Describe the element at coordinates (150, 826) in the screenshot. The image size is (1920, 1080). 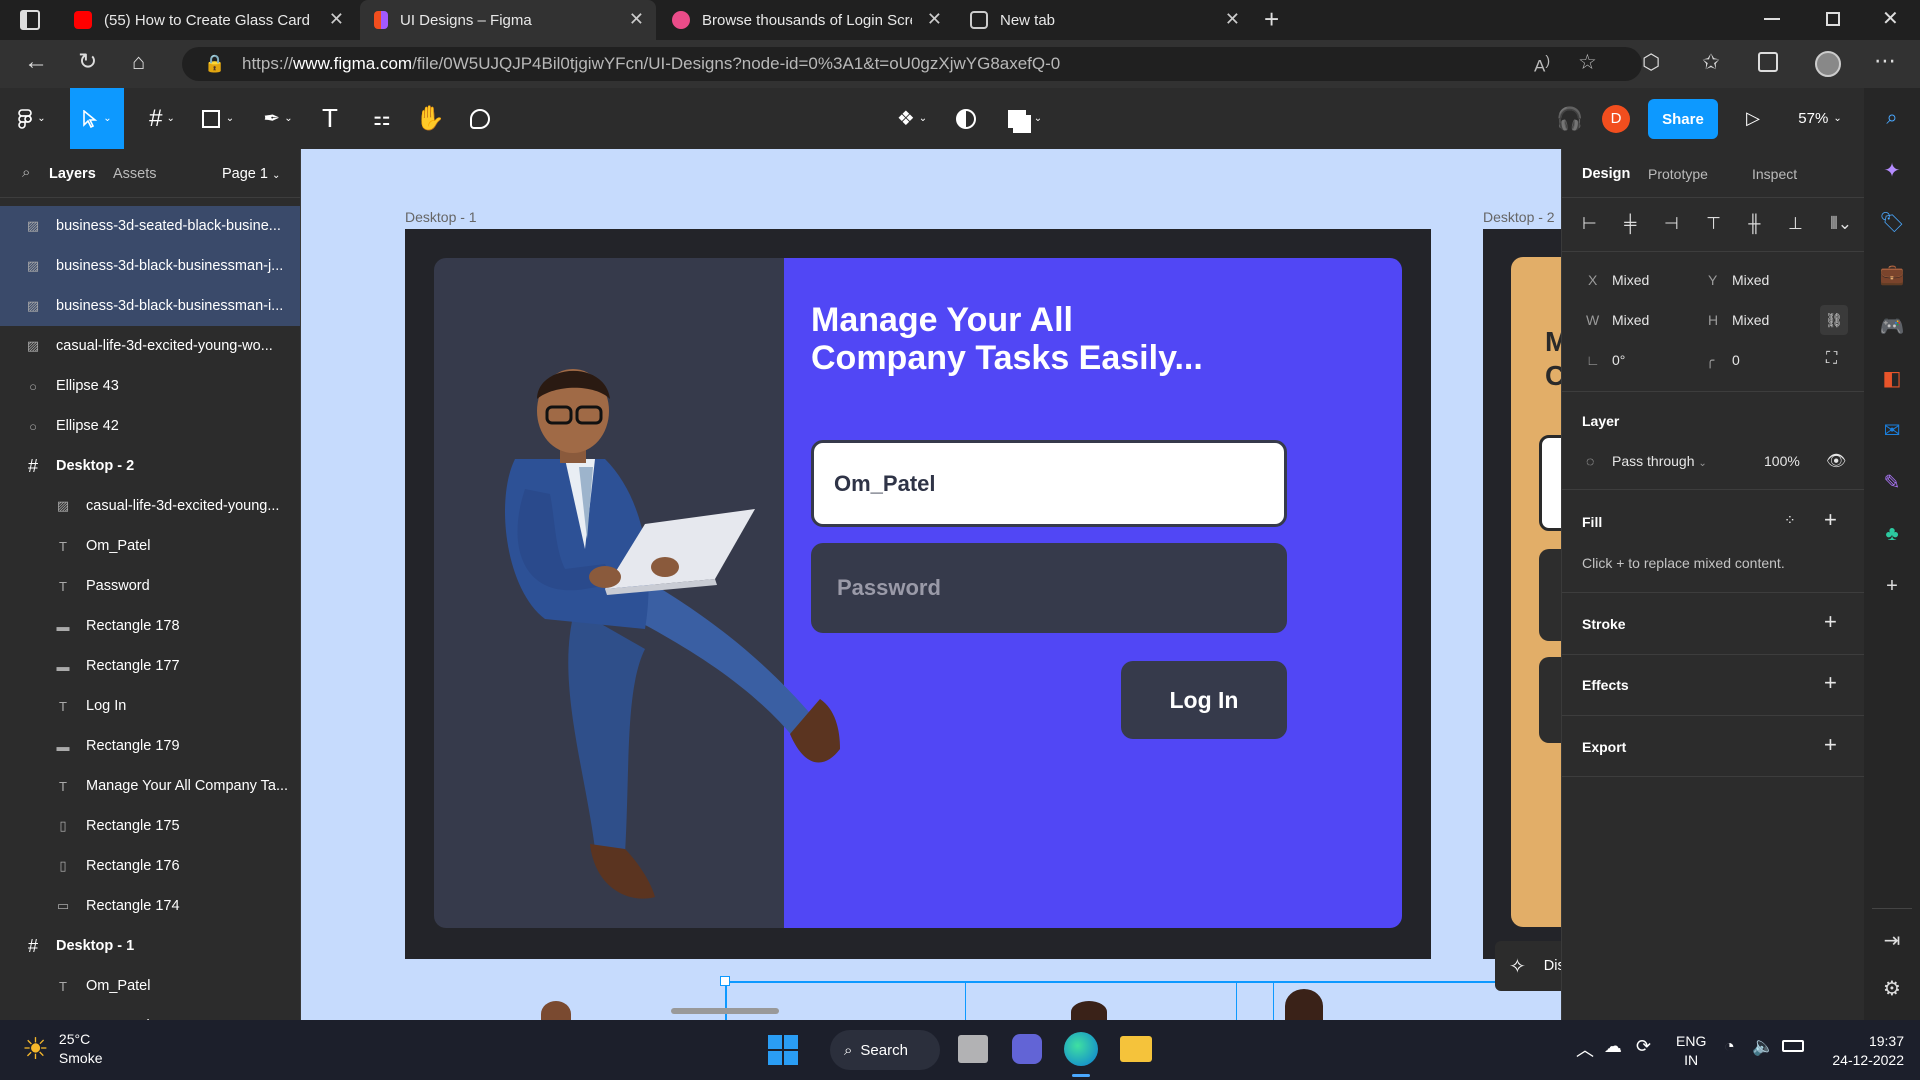
I see `layer-row: ▯ Rectangle 175` at that location.